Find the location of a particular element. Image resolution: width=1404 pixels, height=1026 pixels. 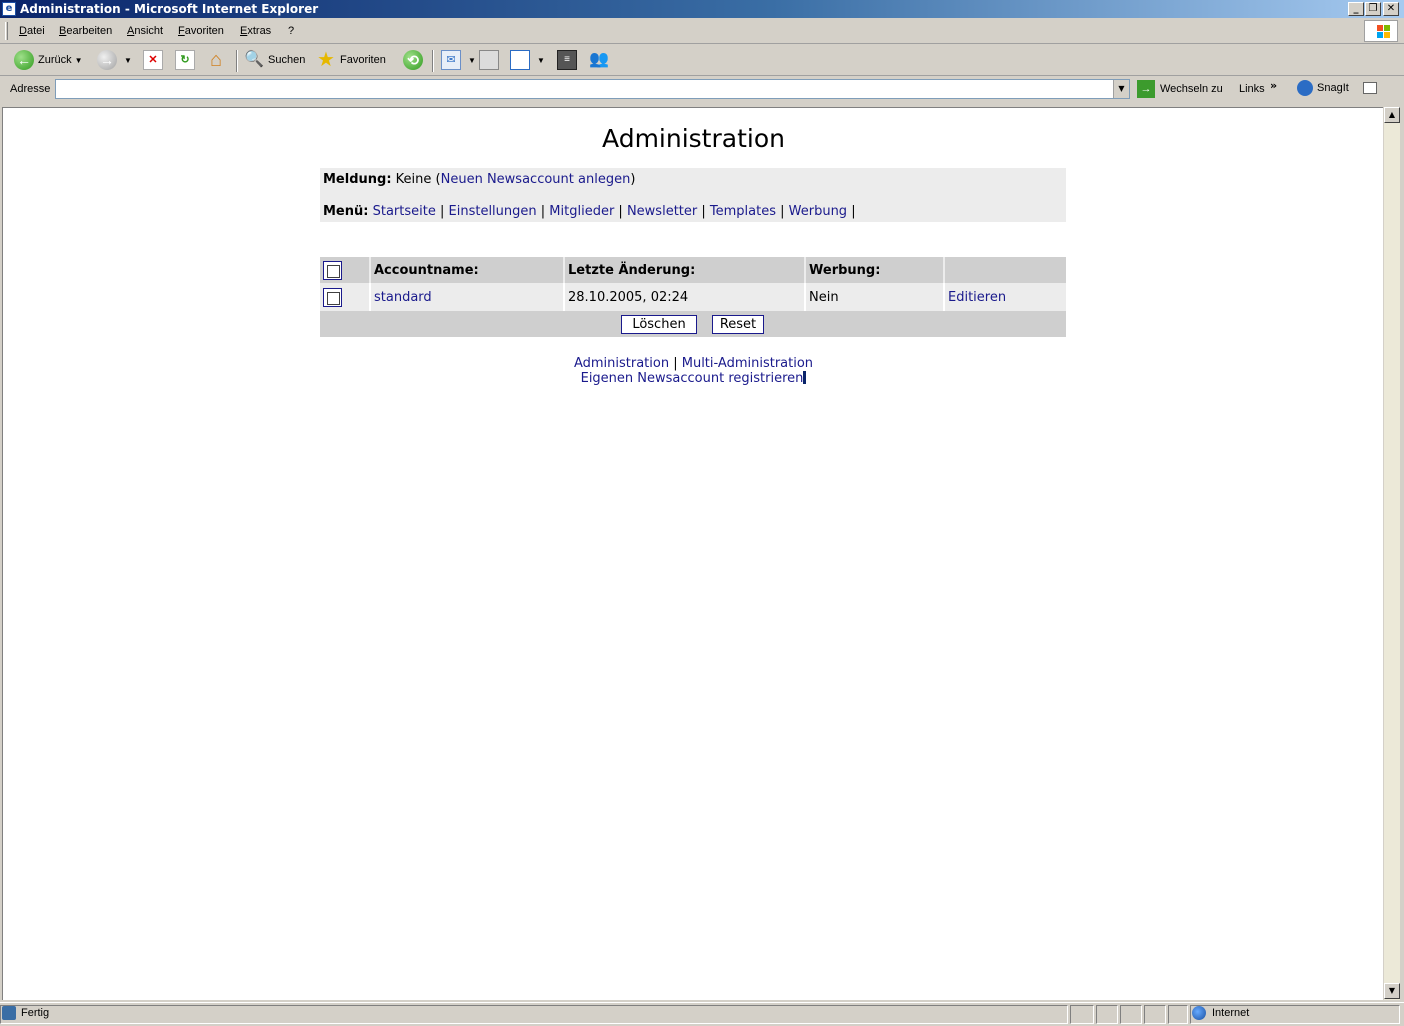

header-accountname: Accountname: is located at coordinates (468, 270).